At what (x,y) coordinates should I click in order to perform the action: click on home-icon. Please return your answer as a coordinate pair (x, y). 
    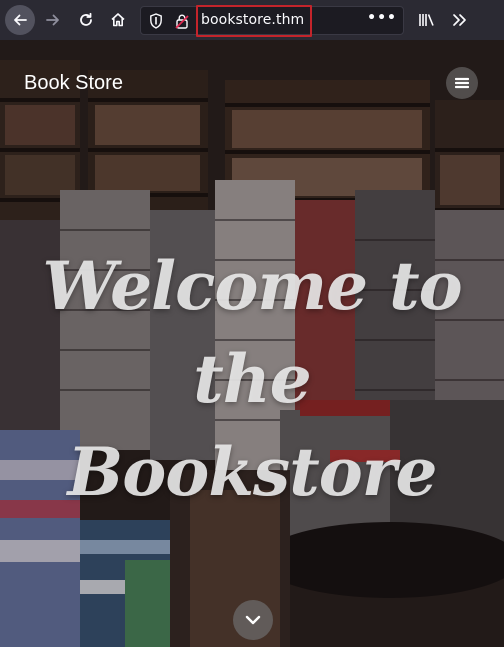
    Looking at the image, I should click on (118, 20).